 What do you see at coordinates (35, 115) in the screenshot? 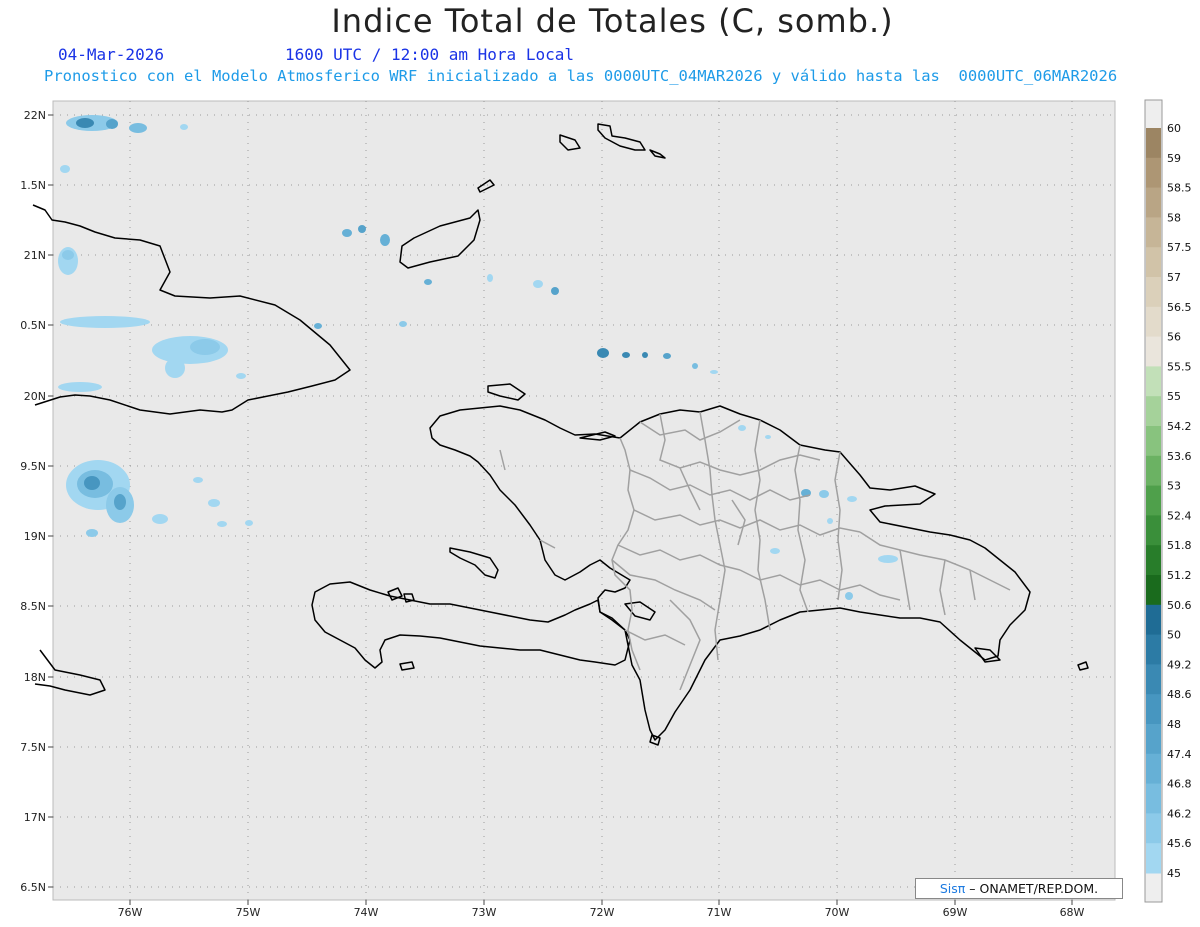
I see `lat-label: 22N` at bounding box center [35, 115].